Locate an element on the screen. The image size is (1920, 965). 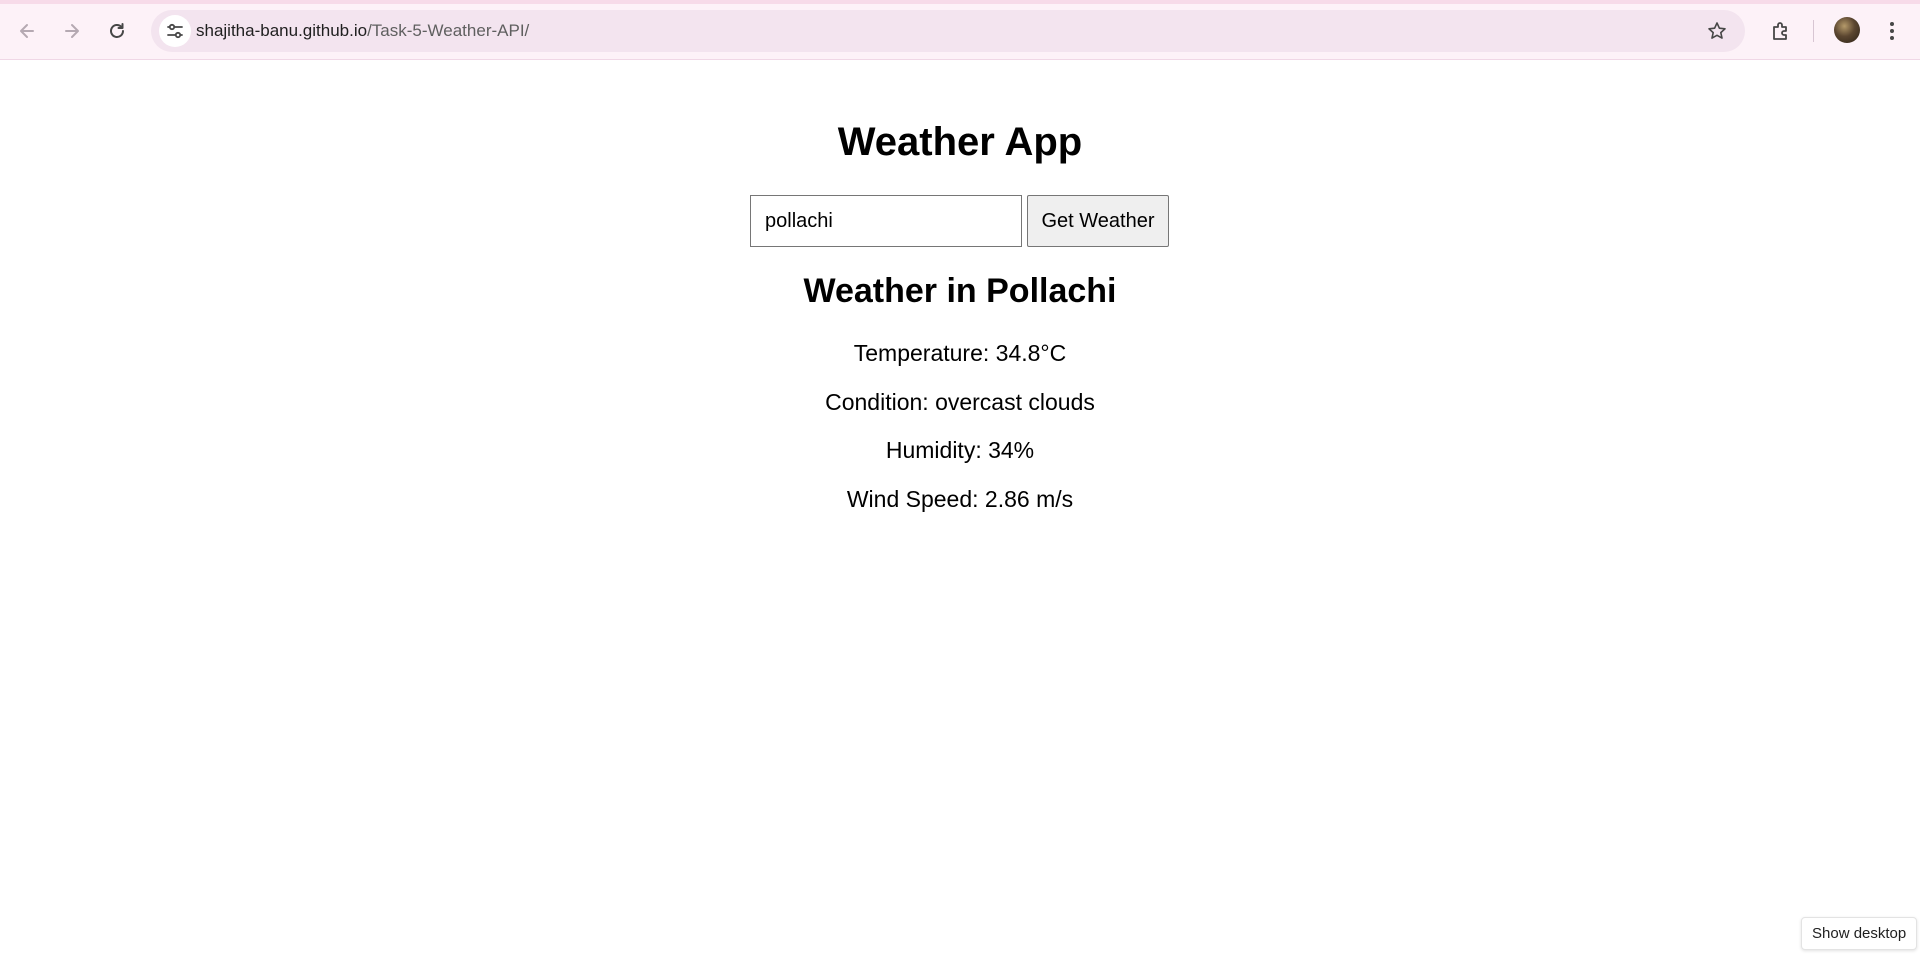
extensions-button is located at coordinates (1781, 31).